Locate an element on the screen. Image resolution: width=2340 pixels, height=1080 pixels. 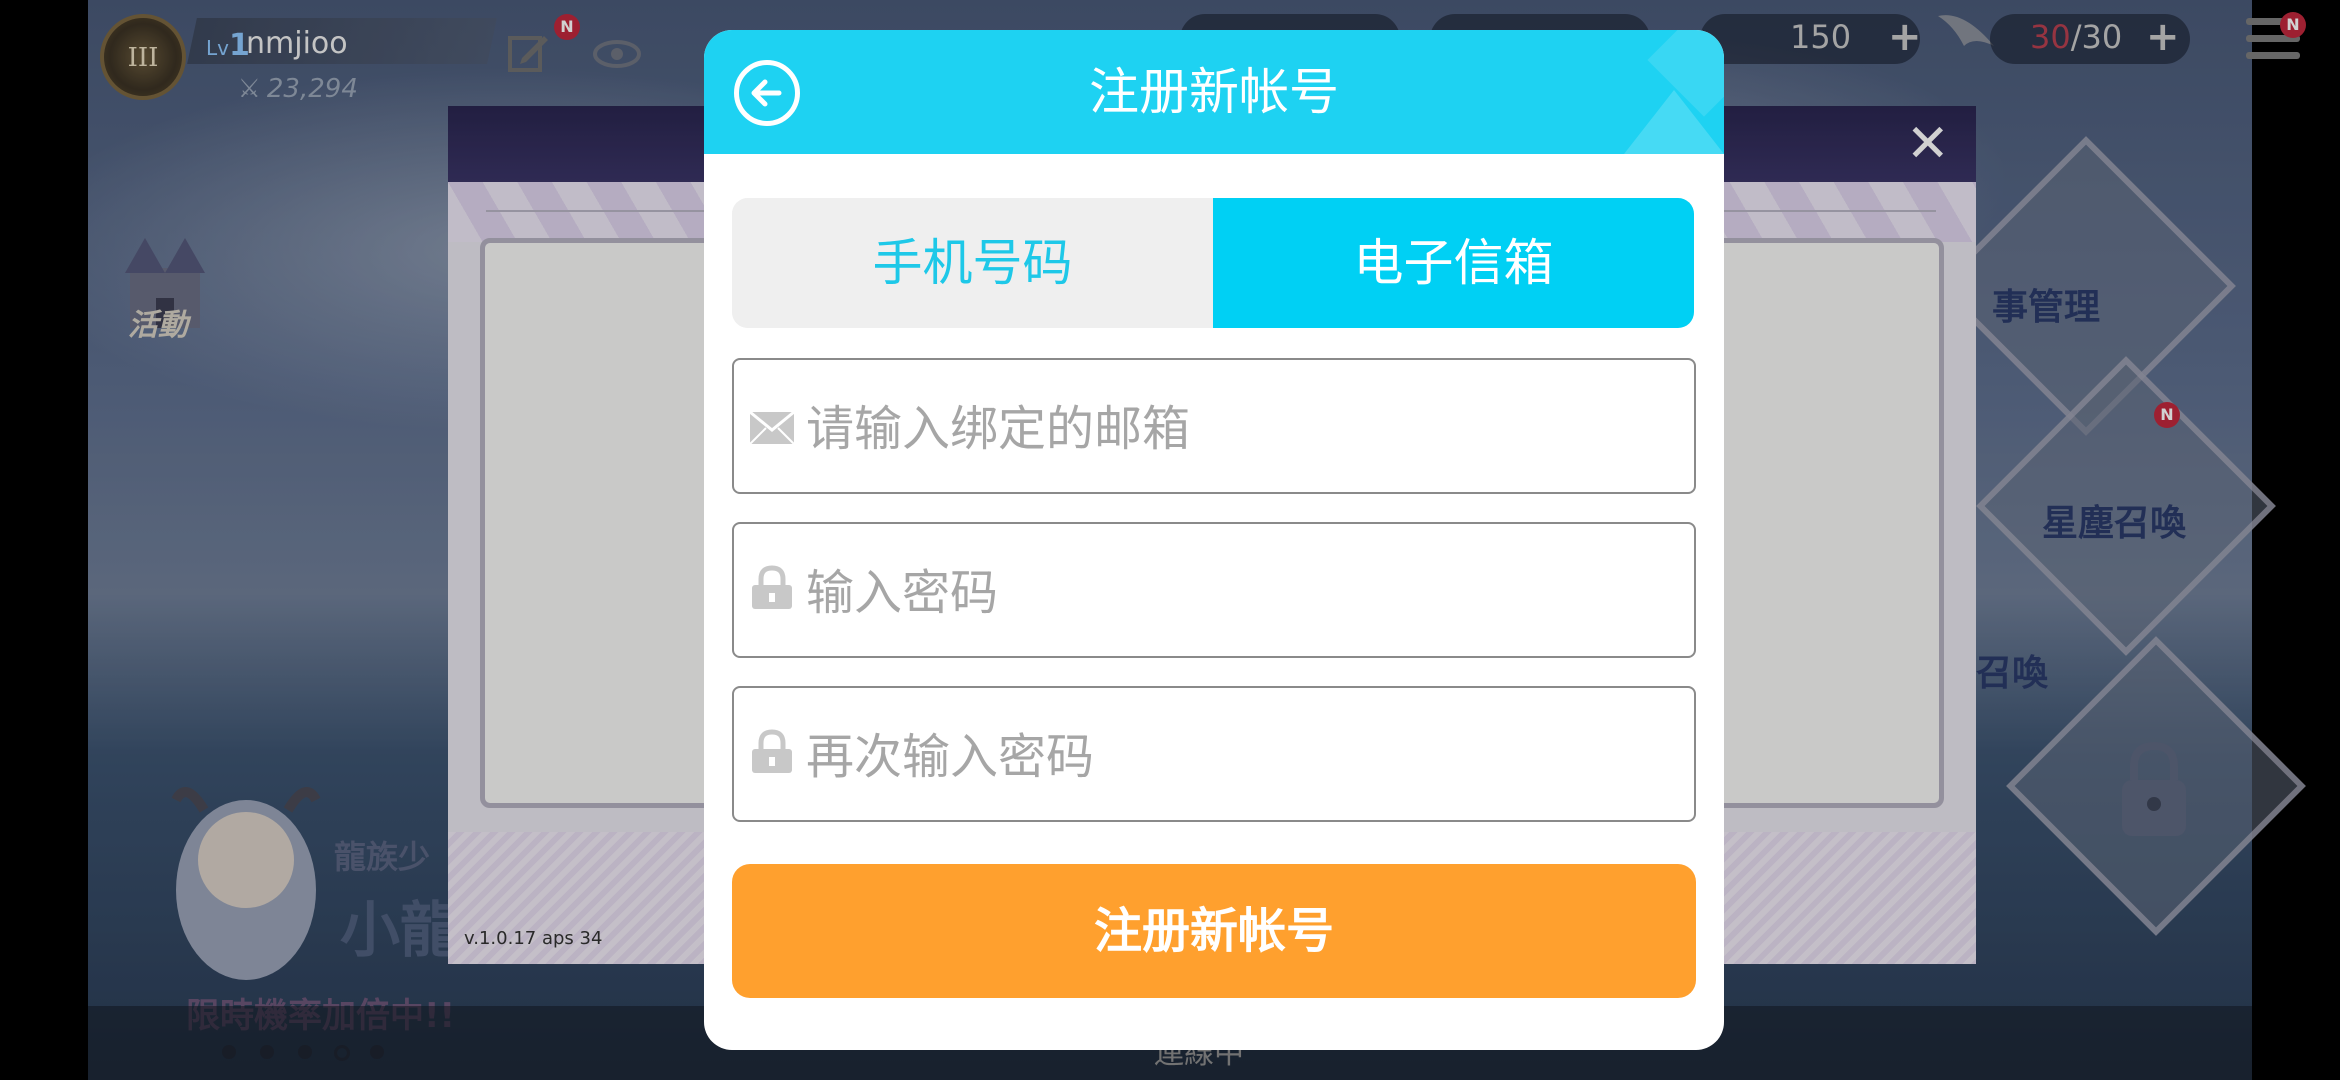
password-field is located at coordinates (1214, 590).